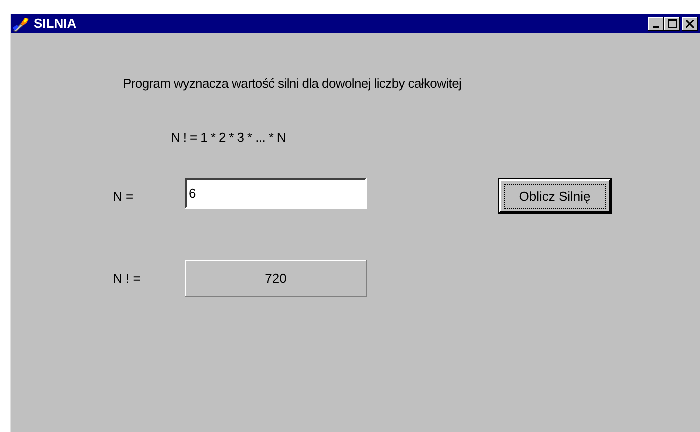 The height and width of the screenshot is (432, 700). I want to click on window-title: SILNIA, so click(56, 23).